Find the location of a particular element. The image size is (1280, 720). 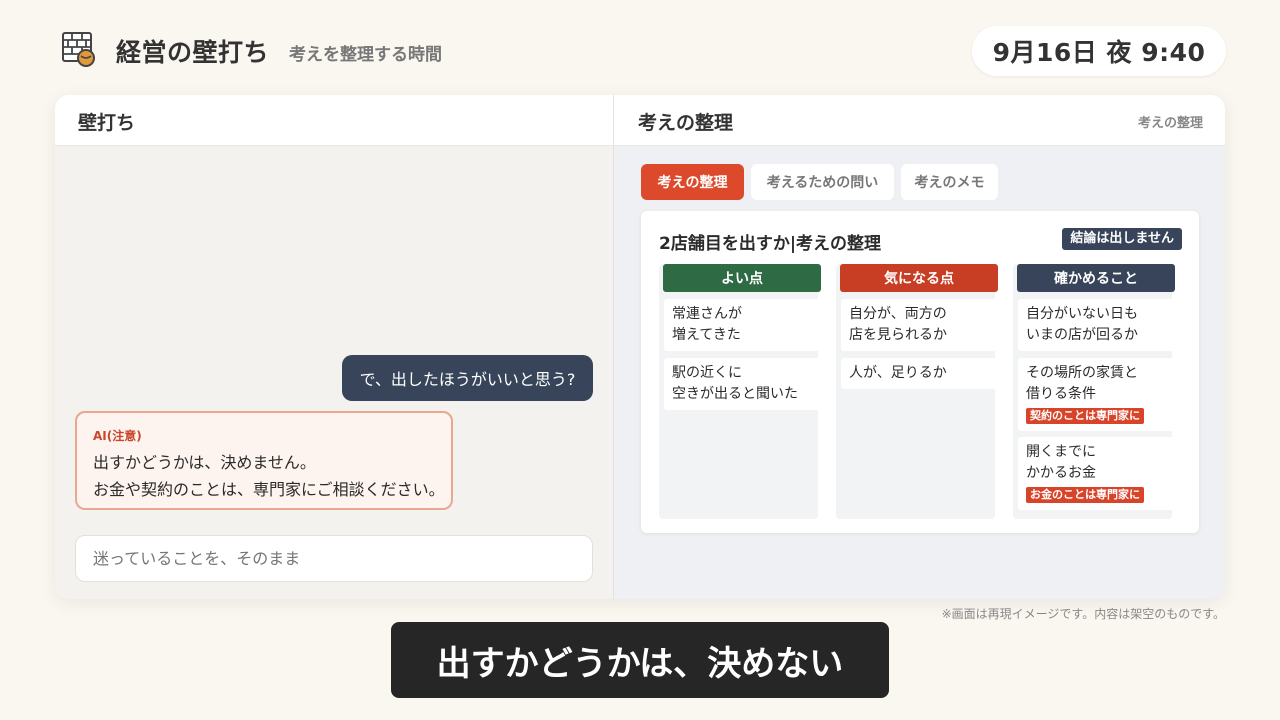

note-card: その場所の家賃と 借りる条件 契約のことは専門家に is located at coordinates (1096, 394).